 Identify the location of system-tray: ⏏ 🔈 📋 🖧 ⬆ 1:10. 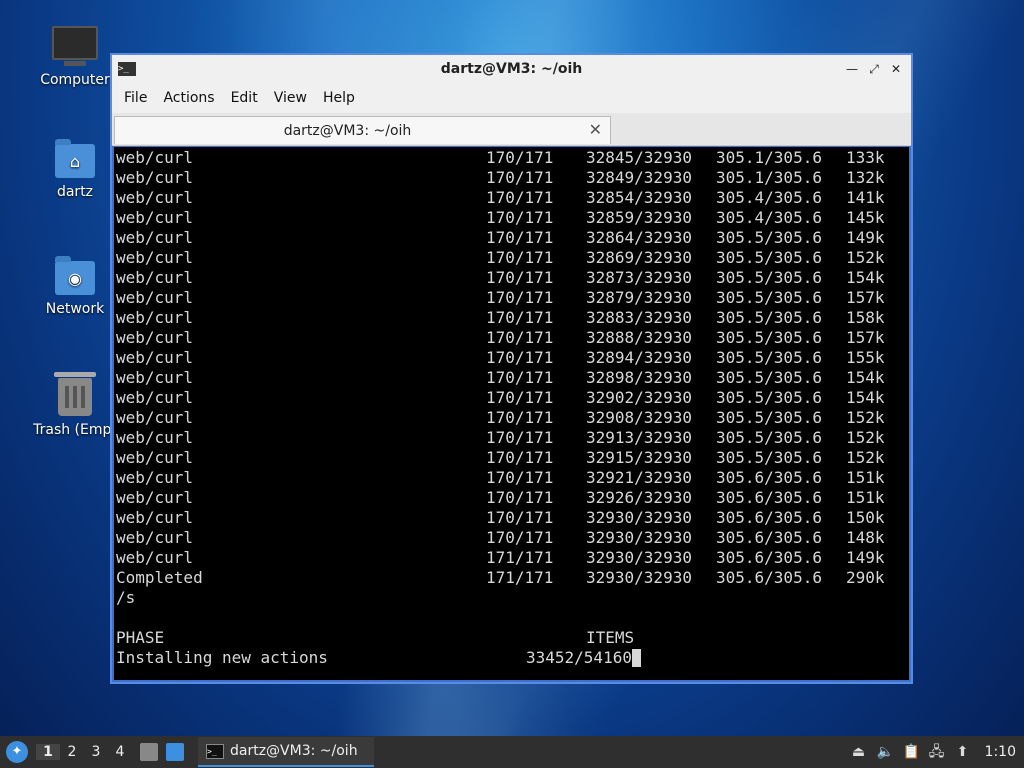
(933, 752).